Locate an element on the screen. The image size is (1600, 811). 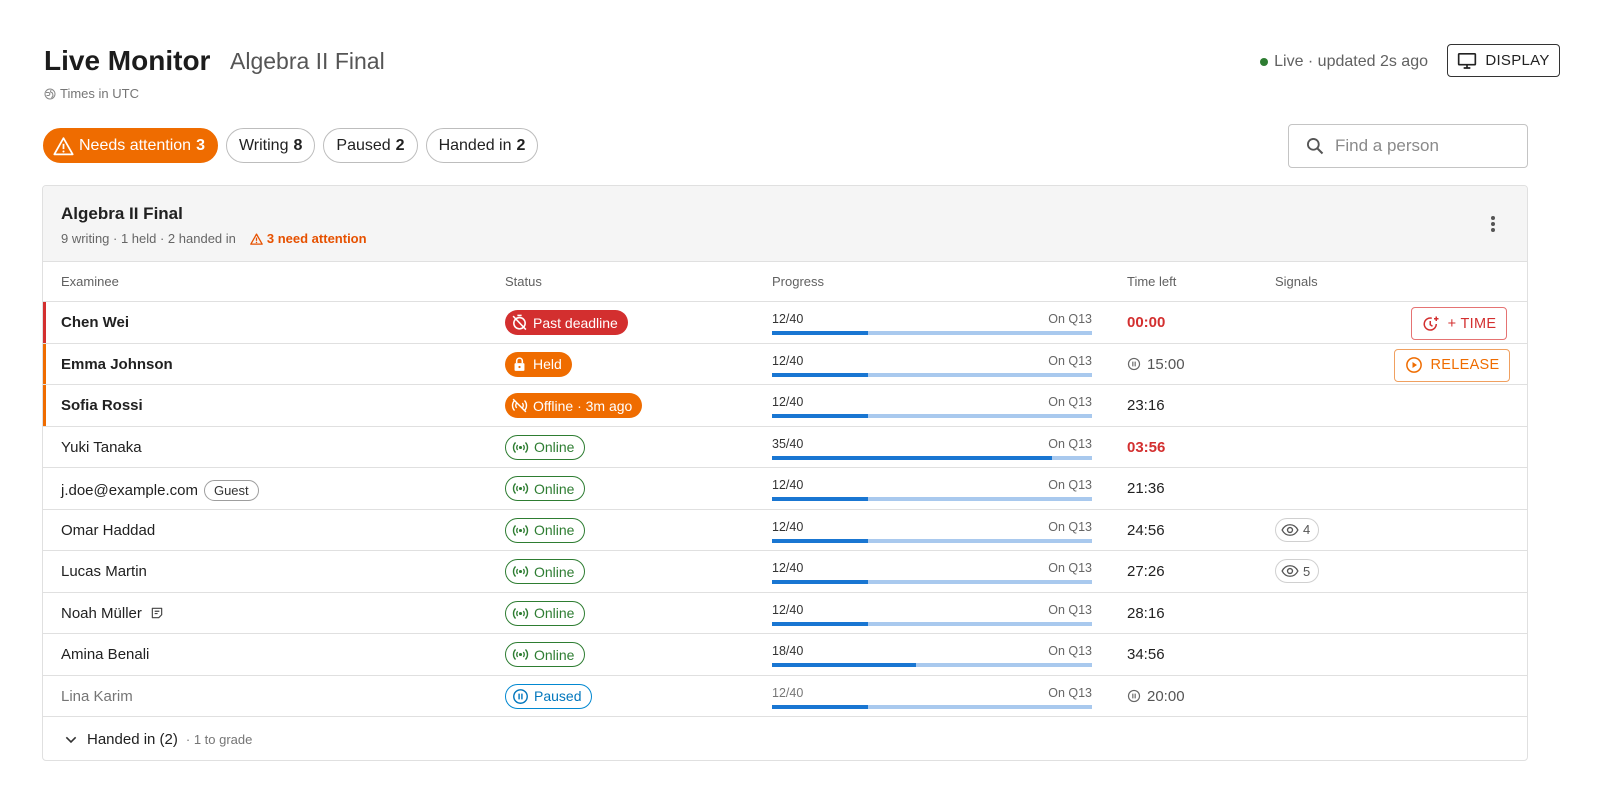
focus-signal: 5 is located at coordinates (1297, 571).